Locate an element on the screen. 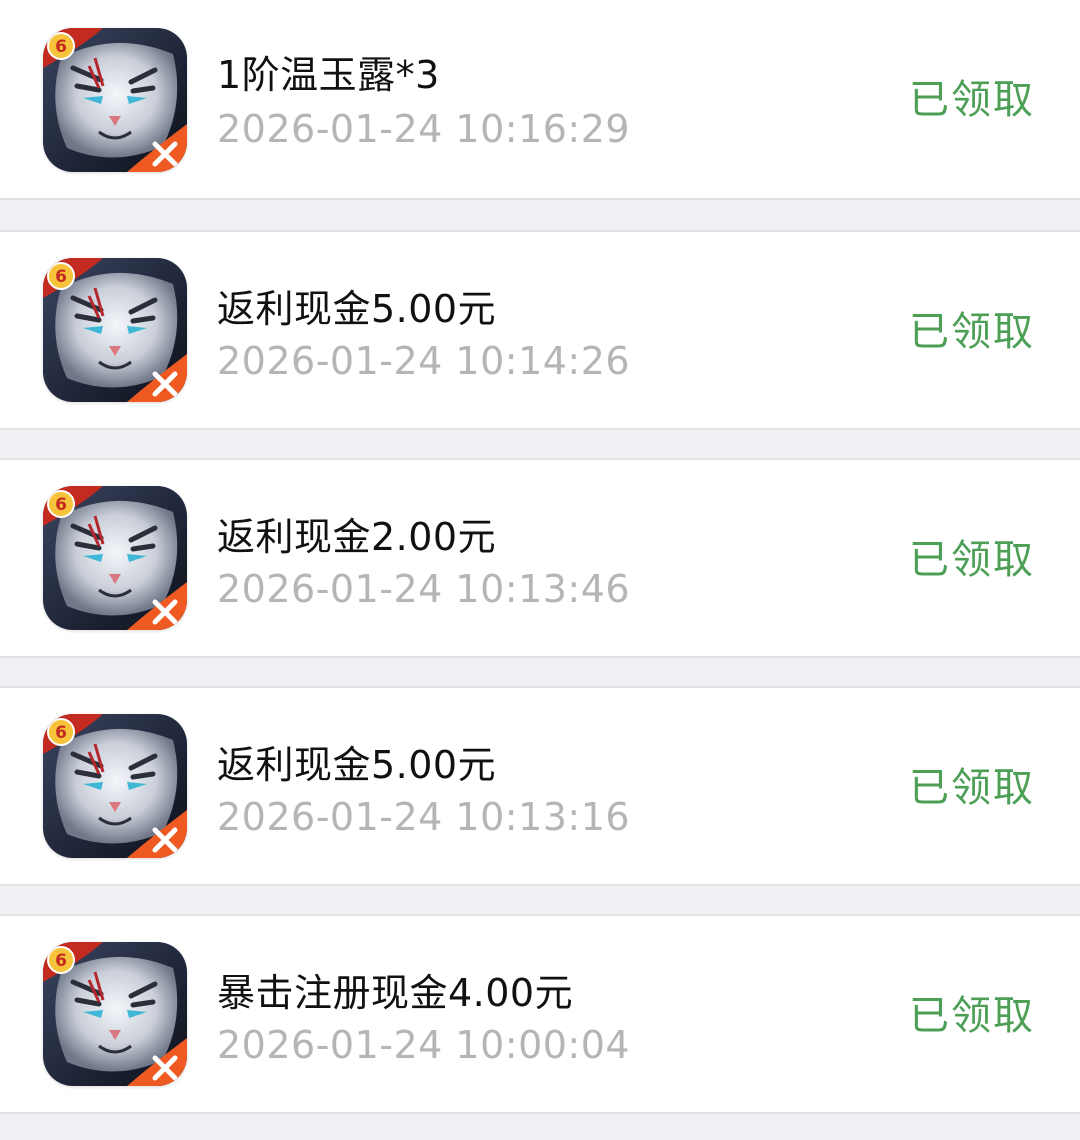 The width and height of the screenshot is (1080, 1140). record-timestamp: 2026-01-24 10:13:16 is located at coordinates (424, 817).